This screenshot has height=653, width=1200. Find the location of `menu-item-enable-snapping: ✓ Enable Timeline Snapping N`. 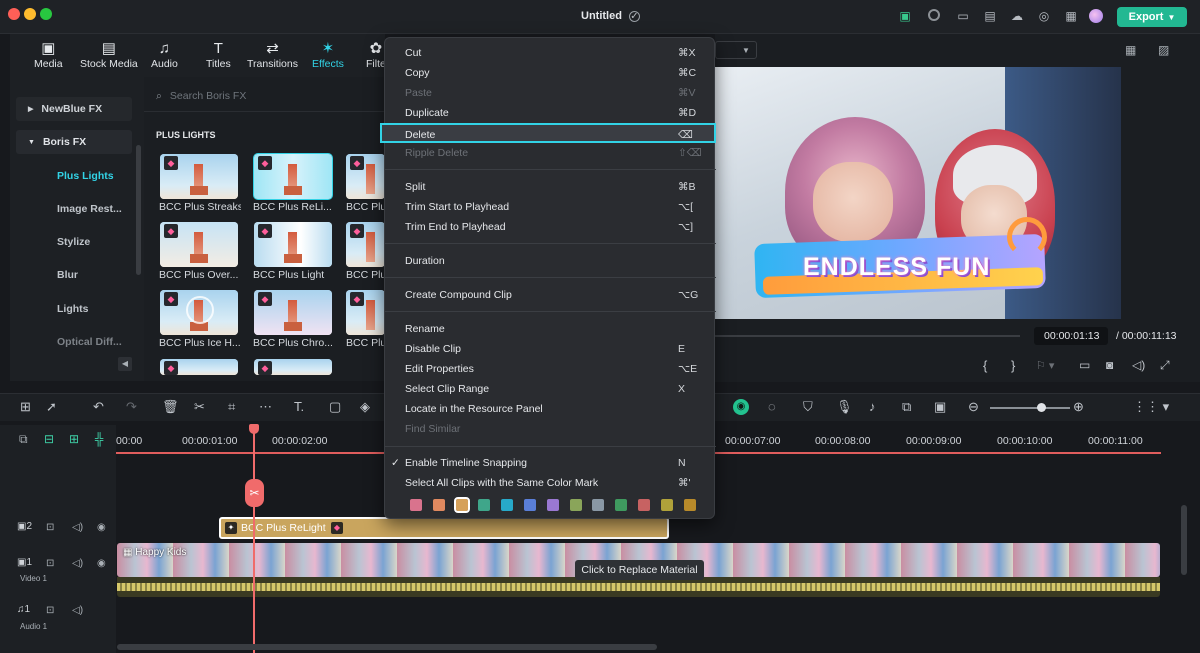

menu-item-enable-snapping: ✓ Enable Timeline Snapping N is located at coordinates (550, 463).